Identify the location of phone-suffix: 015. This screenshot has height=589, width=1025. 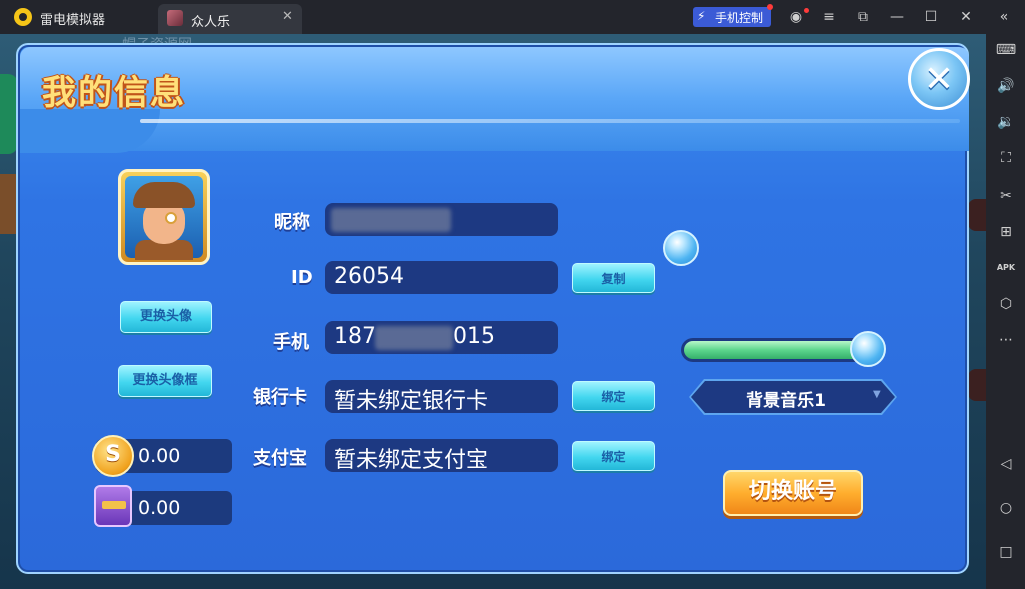
(474, 336).